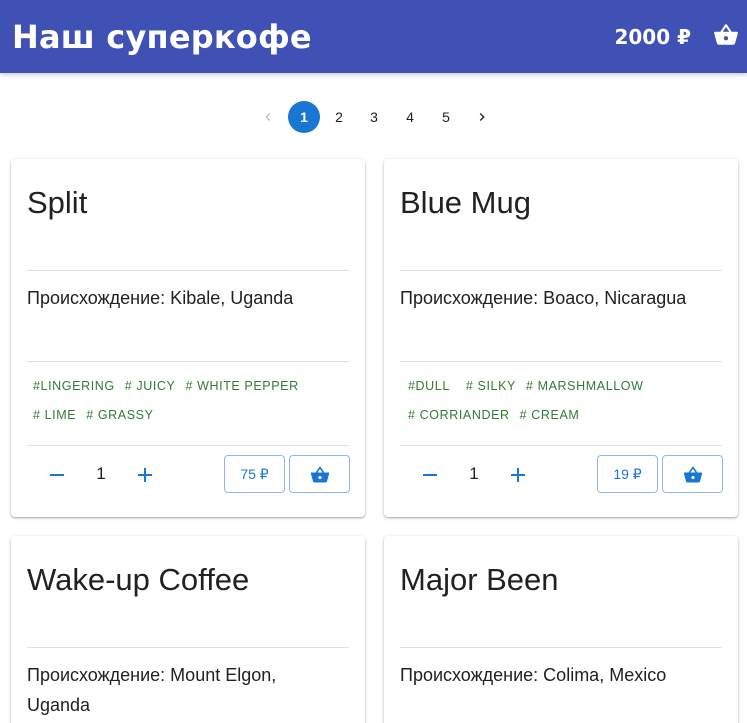 Image resolution: width=747 pixels, height=723 pixels. Describe the element at coordinates (138, 579) in the screenshot. I see `product-name: Wake-up Coffee` at that location.